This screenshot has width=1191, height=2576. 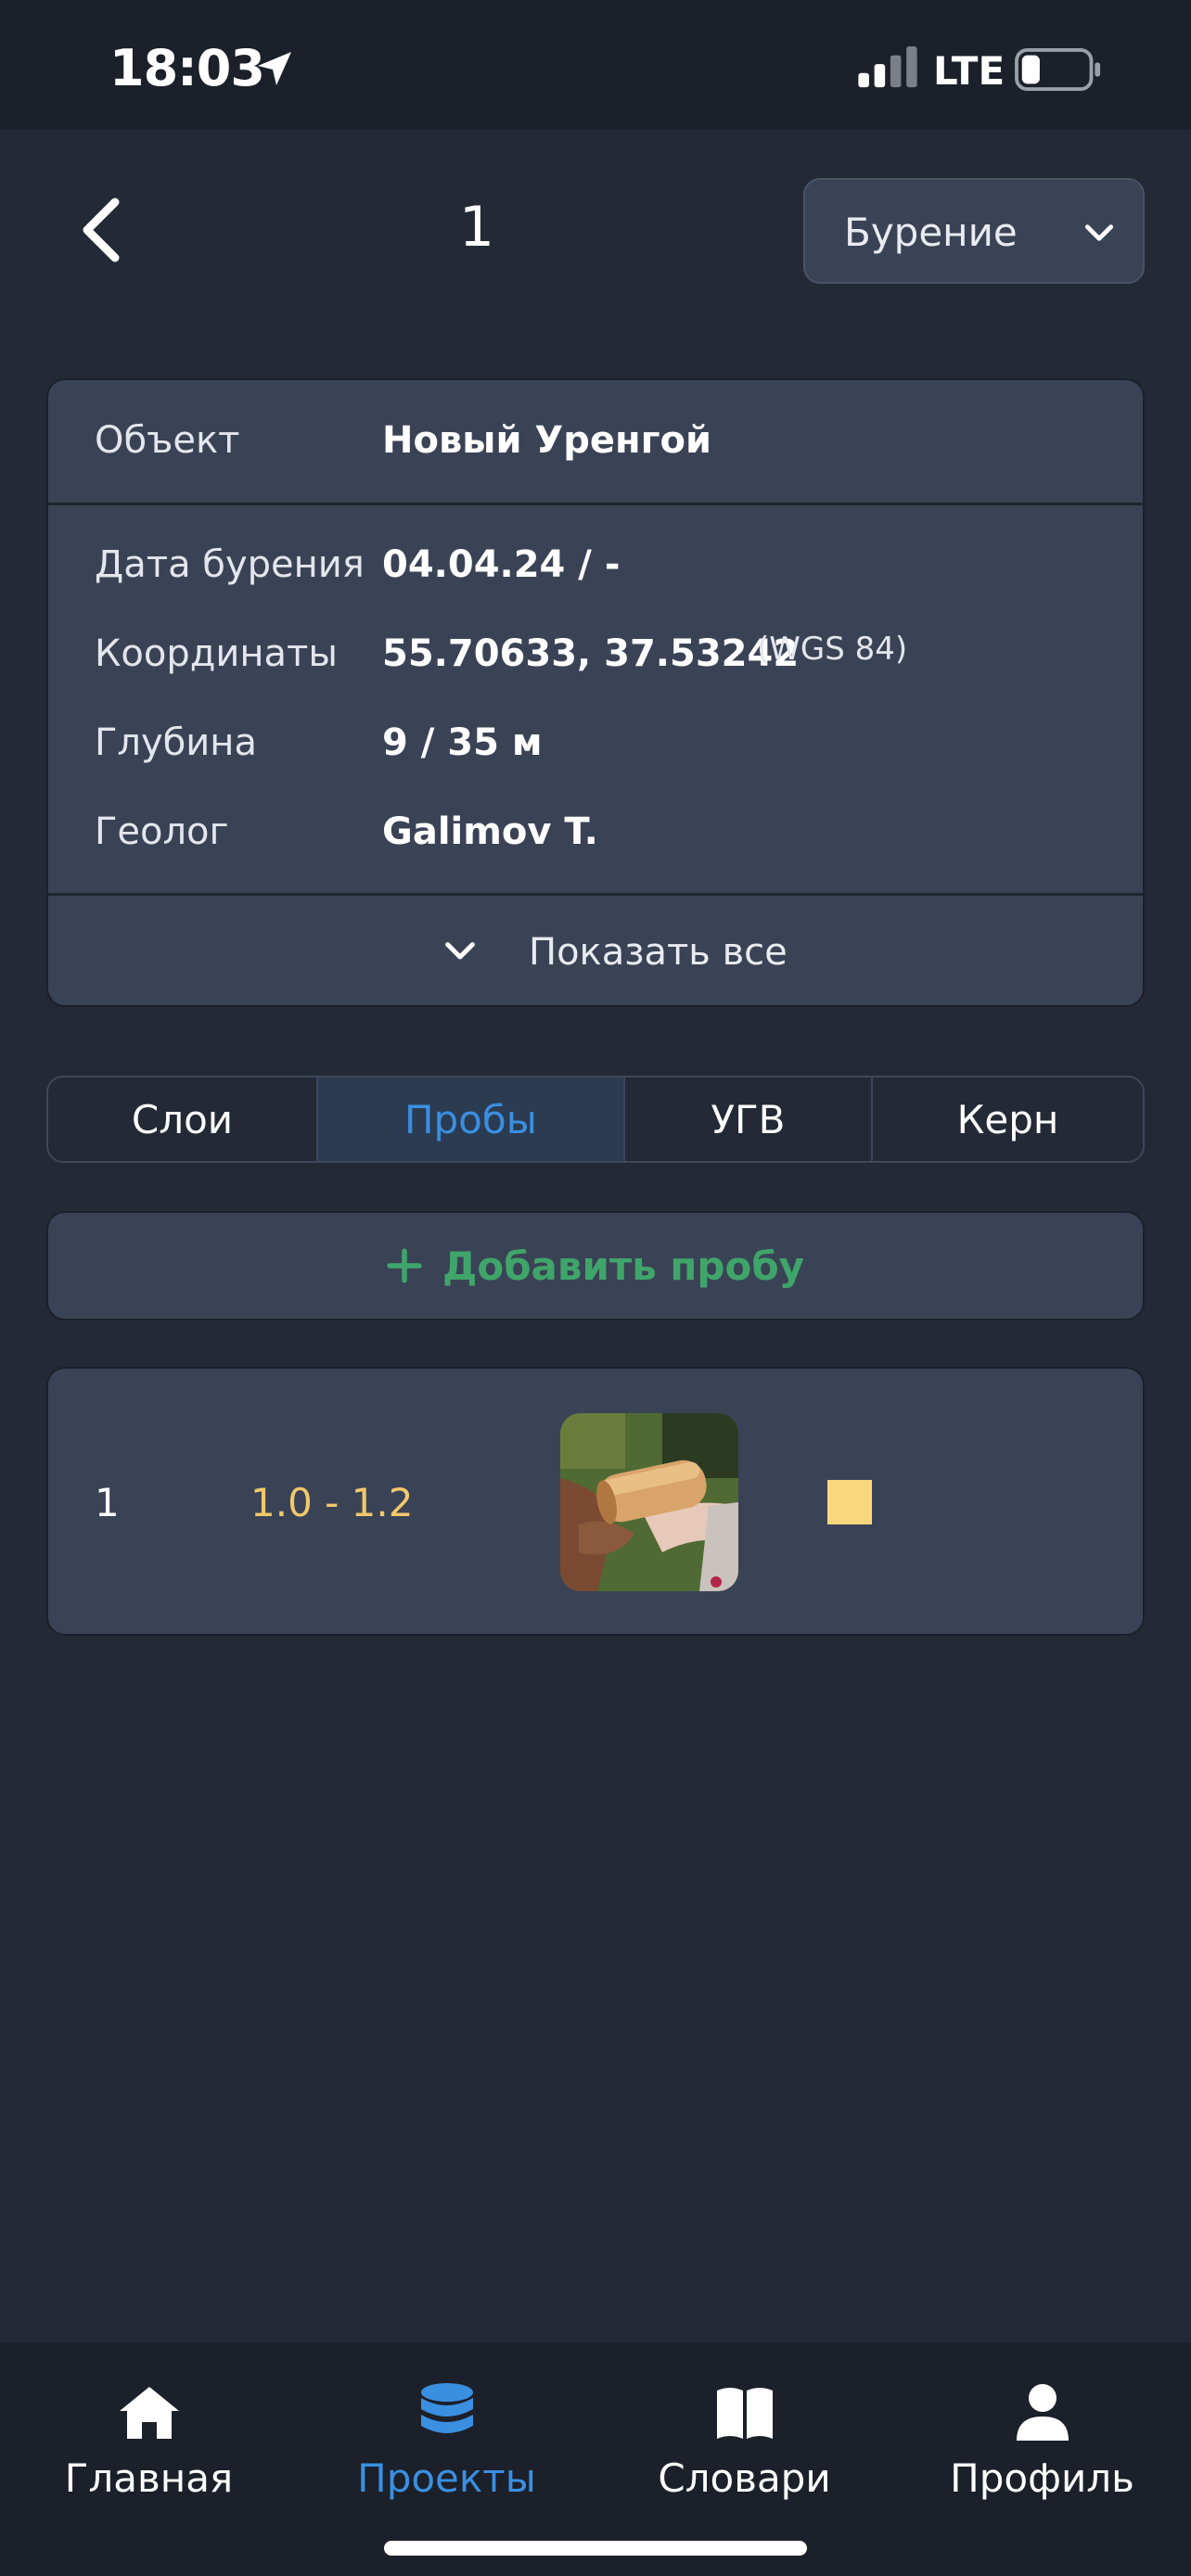 What do you see at coordinates (931, 232) in the screenshot?
I see `mode-select-value: Бурение` at bounding box center [931, 232].